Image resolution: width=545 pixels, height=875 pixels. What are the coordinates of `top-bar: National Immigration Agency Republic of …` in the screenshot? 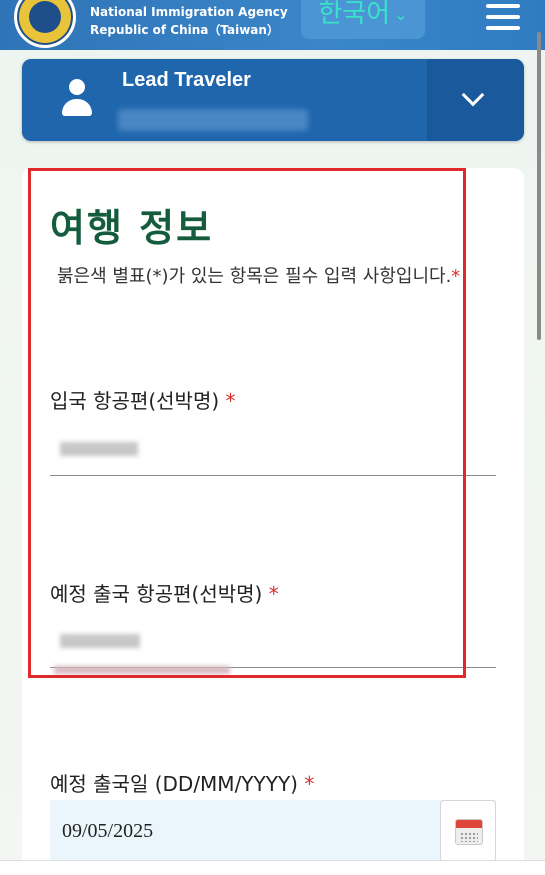 It's located at (272, 25).